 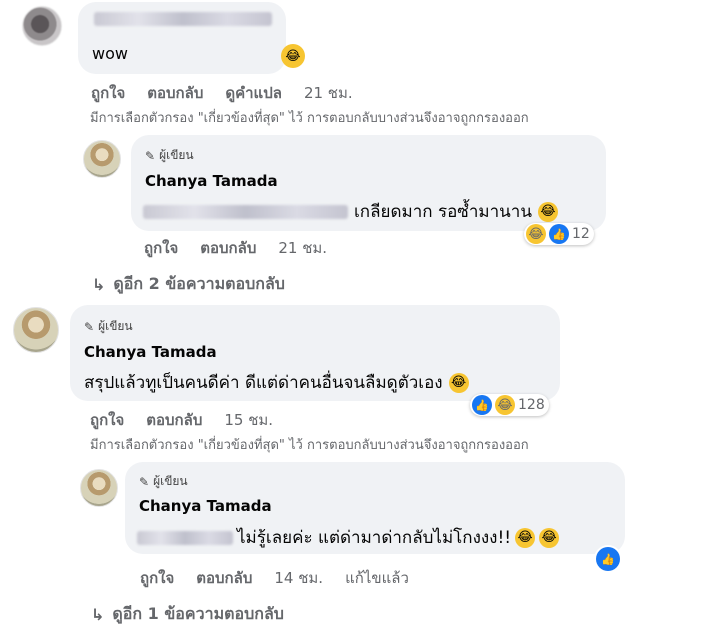 I want to click on reply-text: เกลียดมาก รอซ้ำมานาน, so click(x=443, y=212).